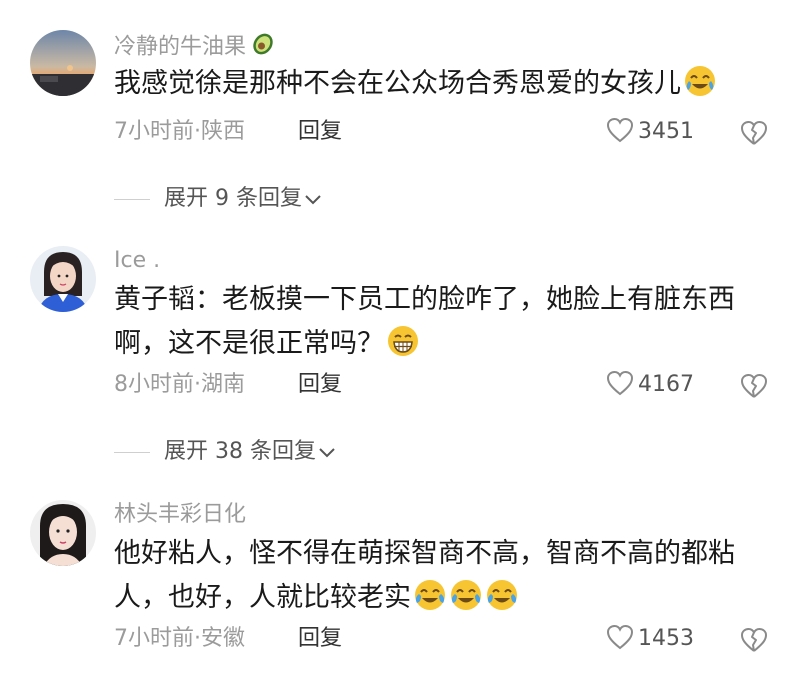 The width and height of the screenshot is (800, 675). I want to click on comment-text: 他好粘人，怪不得在萌探智商不高，智商不高的都粘 人，也好，人就比较老实, so click(444, 576).